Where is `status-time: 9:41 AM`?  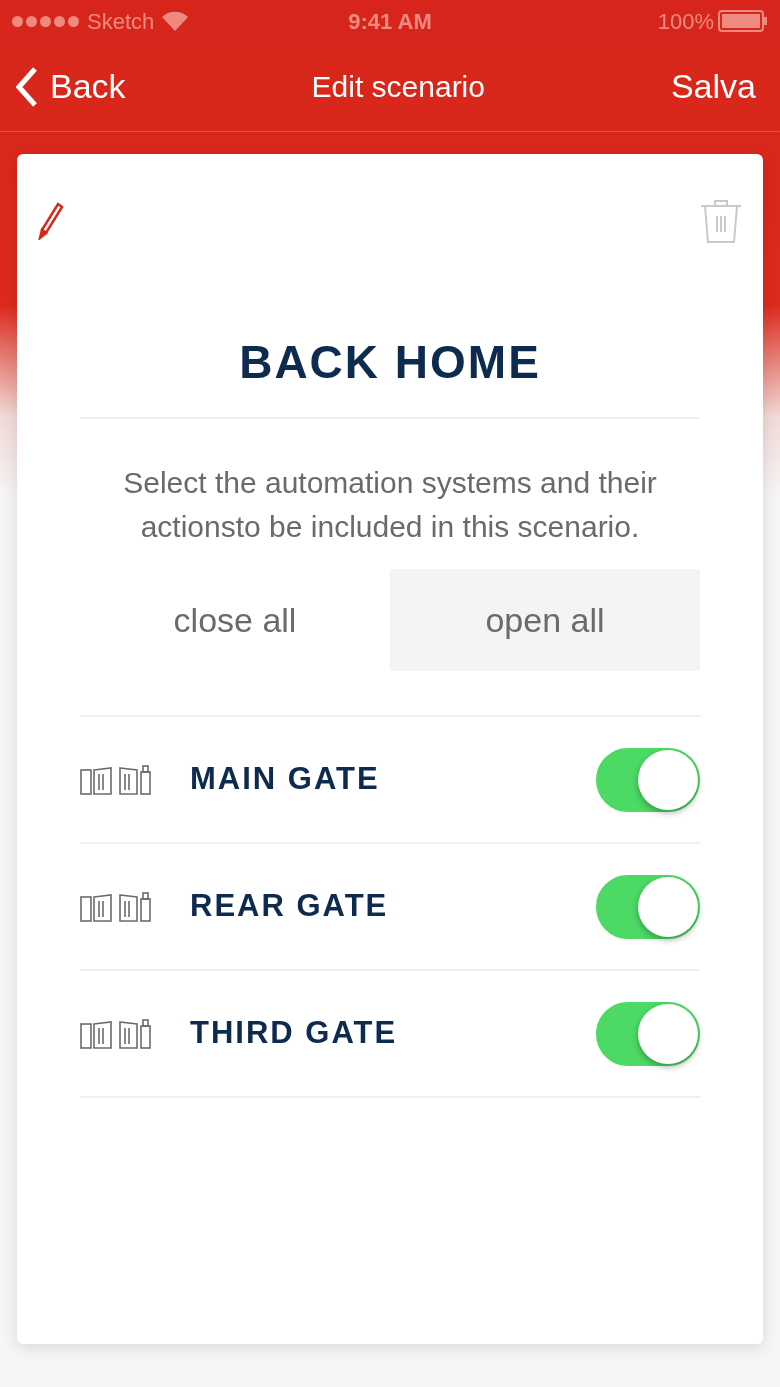 status-time: 9:41 AM is located at coordinates (390, 21).